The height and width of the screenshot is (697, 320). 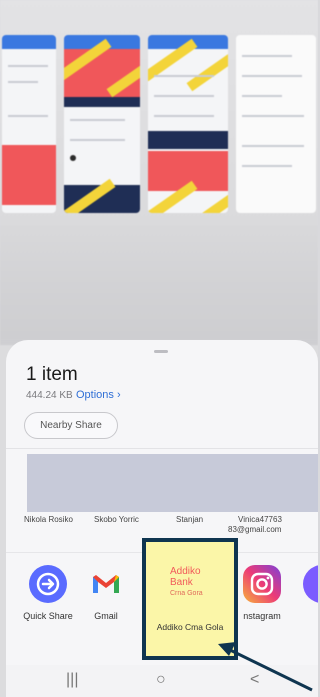 I want to click on options-label: Options, so click(x=95, y=395).